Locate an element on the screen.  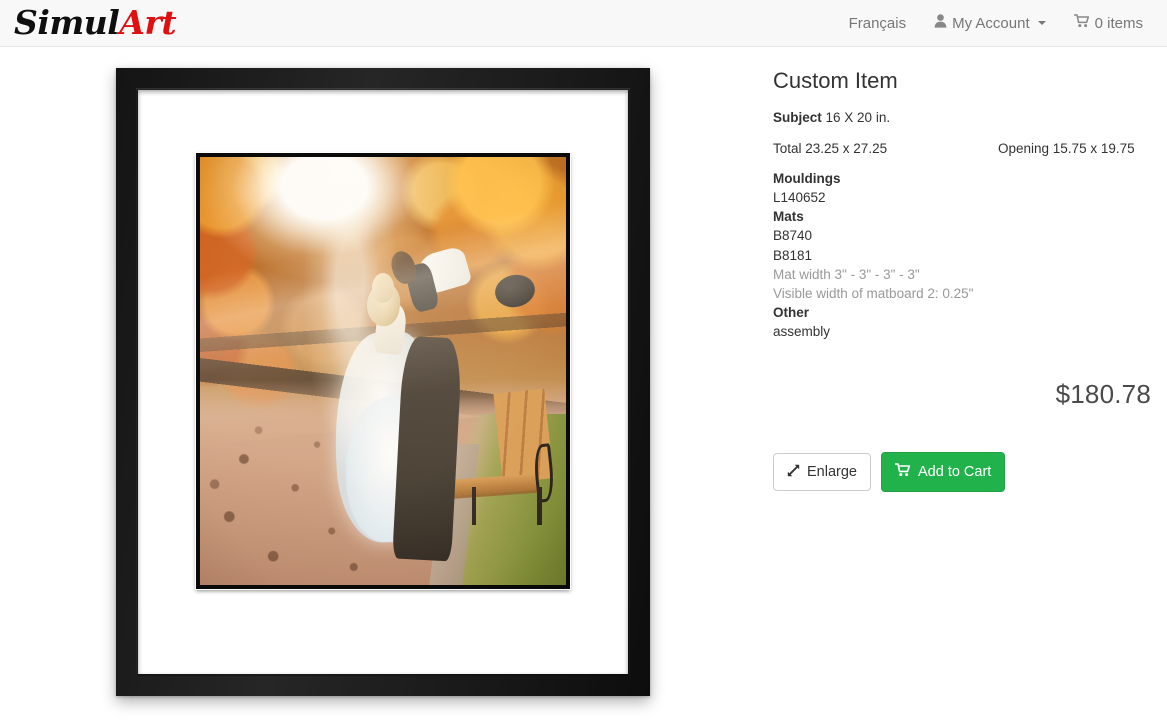
nav-cart: 0 items is located at coordinates (1108, 23).